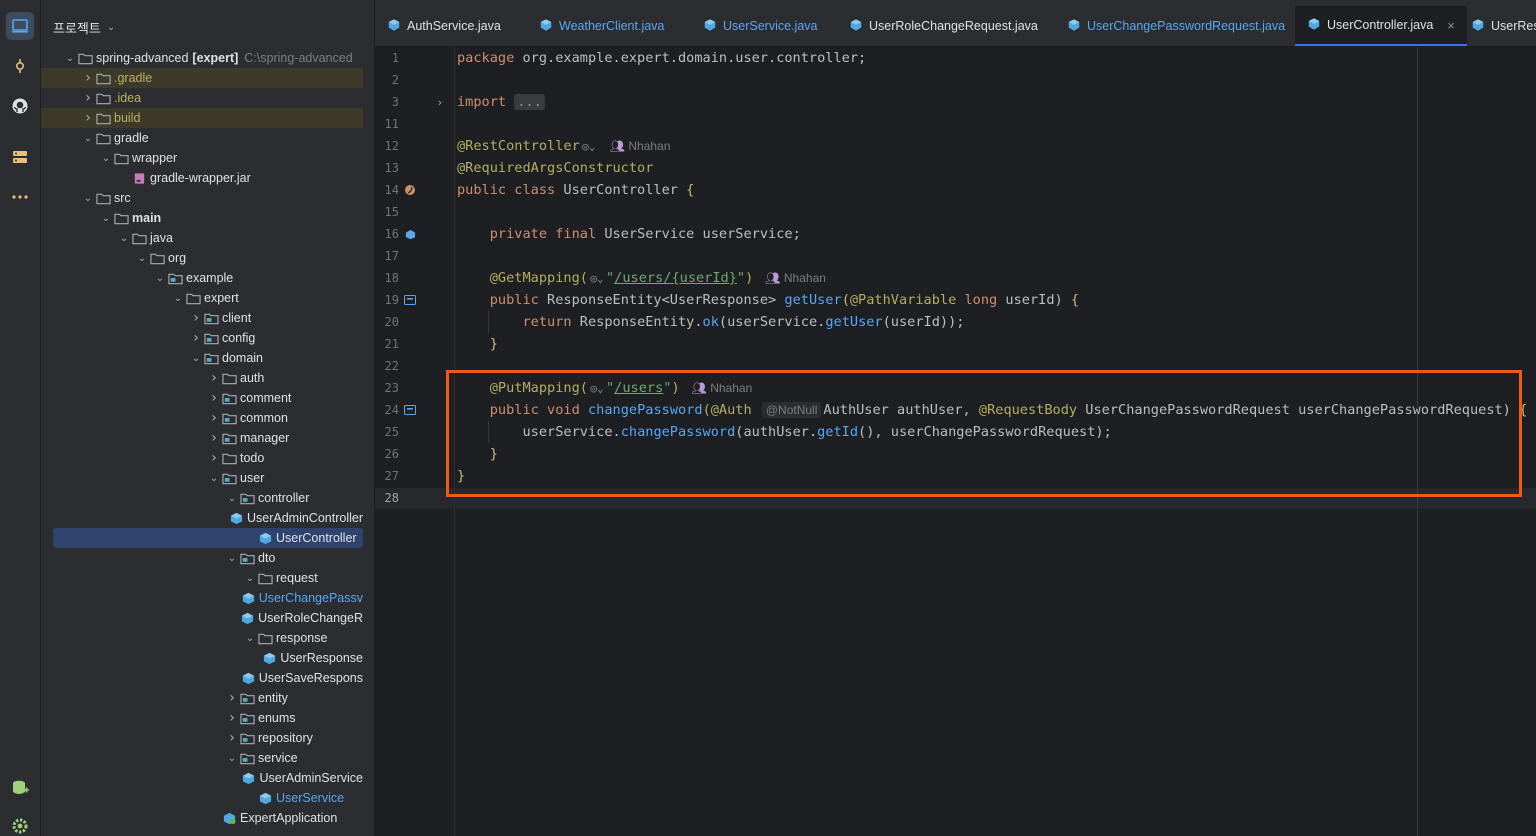 The width and height of the screenshot is (1536, 836). I want to click on tree-item-enums: › enums, so click(202, 718).